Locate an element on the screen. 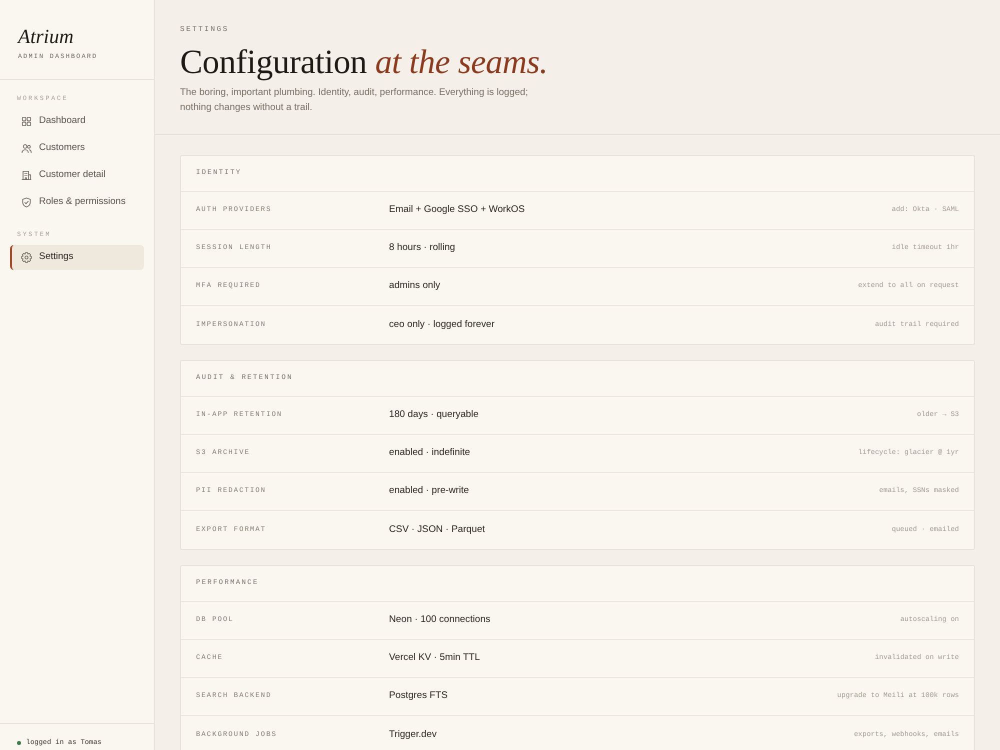  setting-value: Trigger.dev is located at coordinates (413, 735).